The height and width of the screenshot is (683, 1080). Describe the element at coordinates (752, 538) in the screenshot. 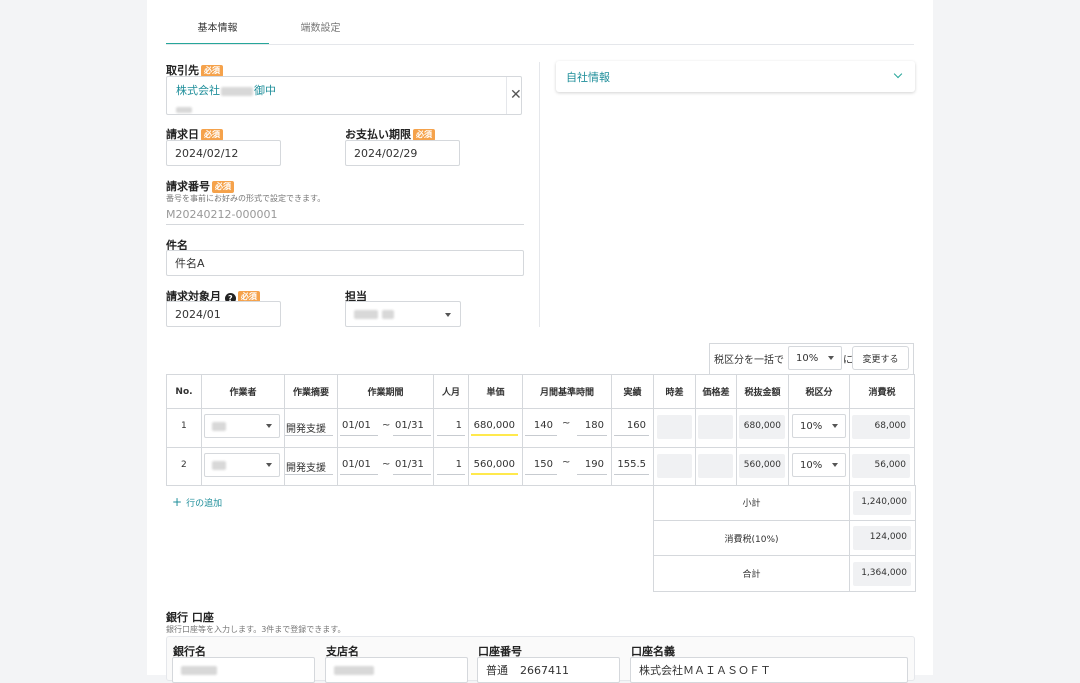

I see `tax-total-label: 消費税(10%)` at that location.